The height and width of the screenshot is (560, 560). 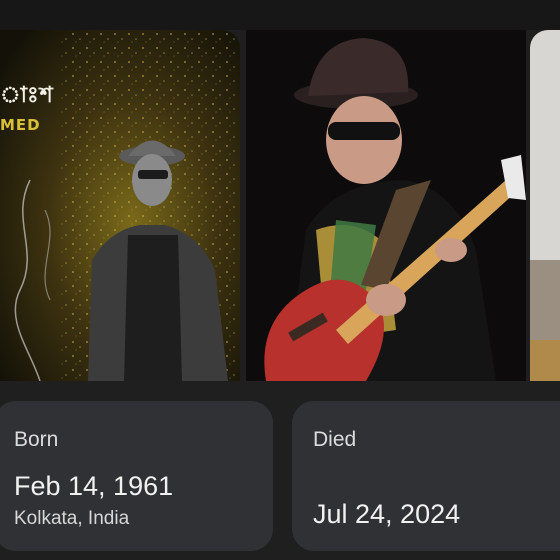 What do you see at coordinates (36, 439) in the screenshot?
I see `born-label: Born` at bounding box center [36, 439].